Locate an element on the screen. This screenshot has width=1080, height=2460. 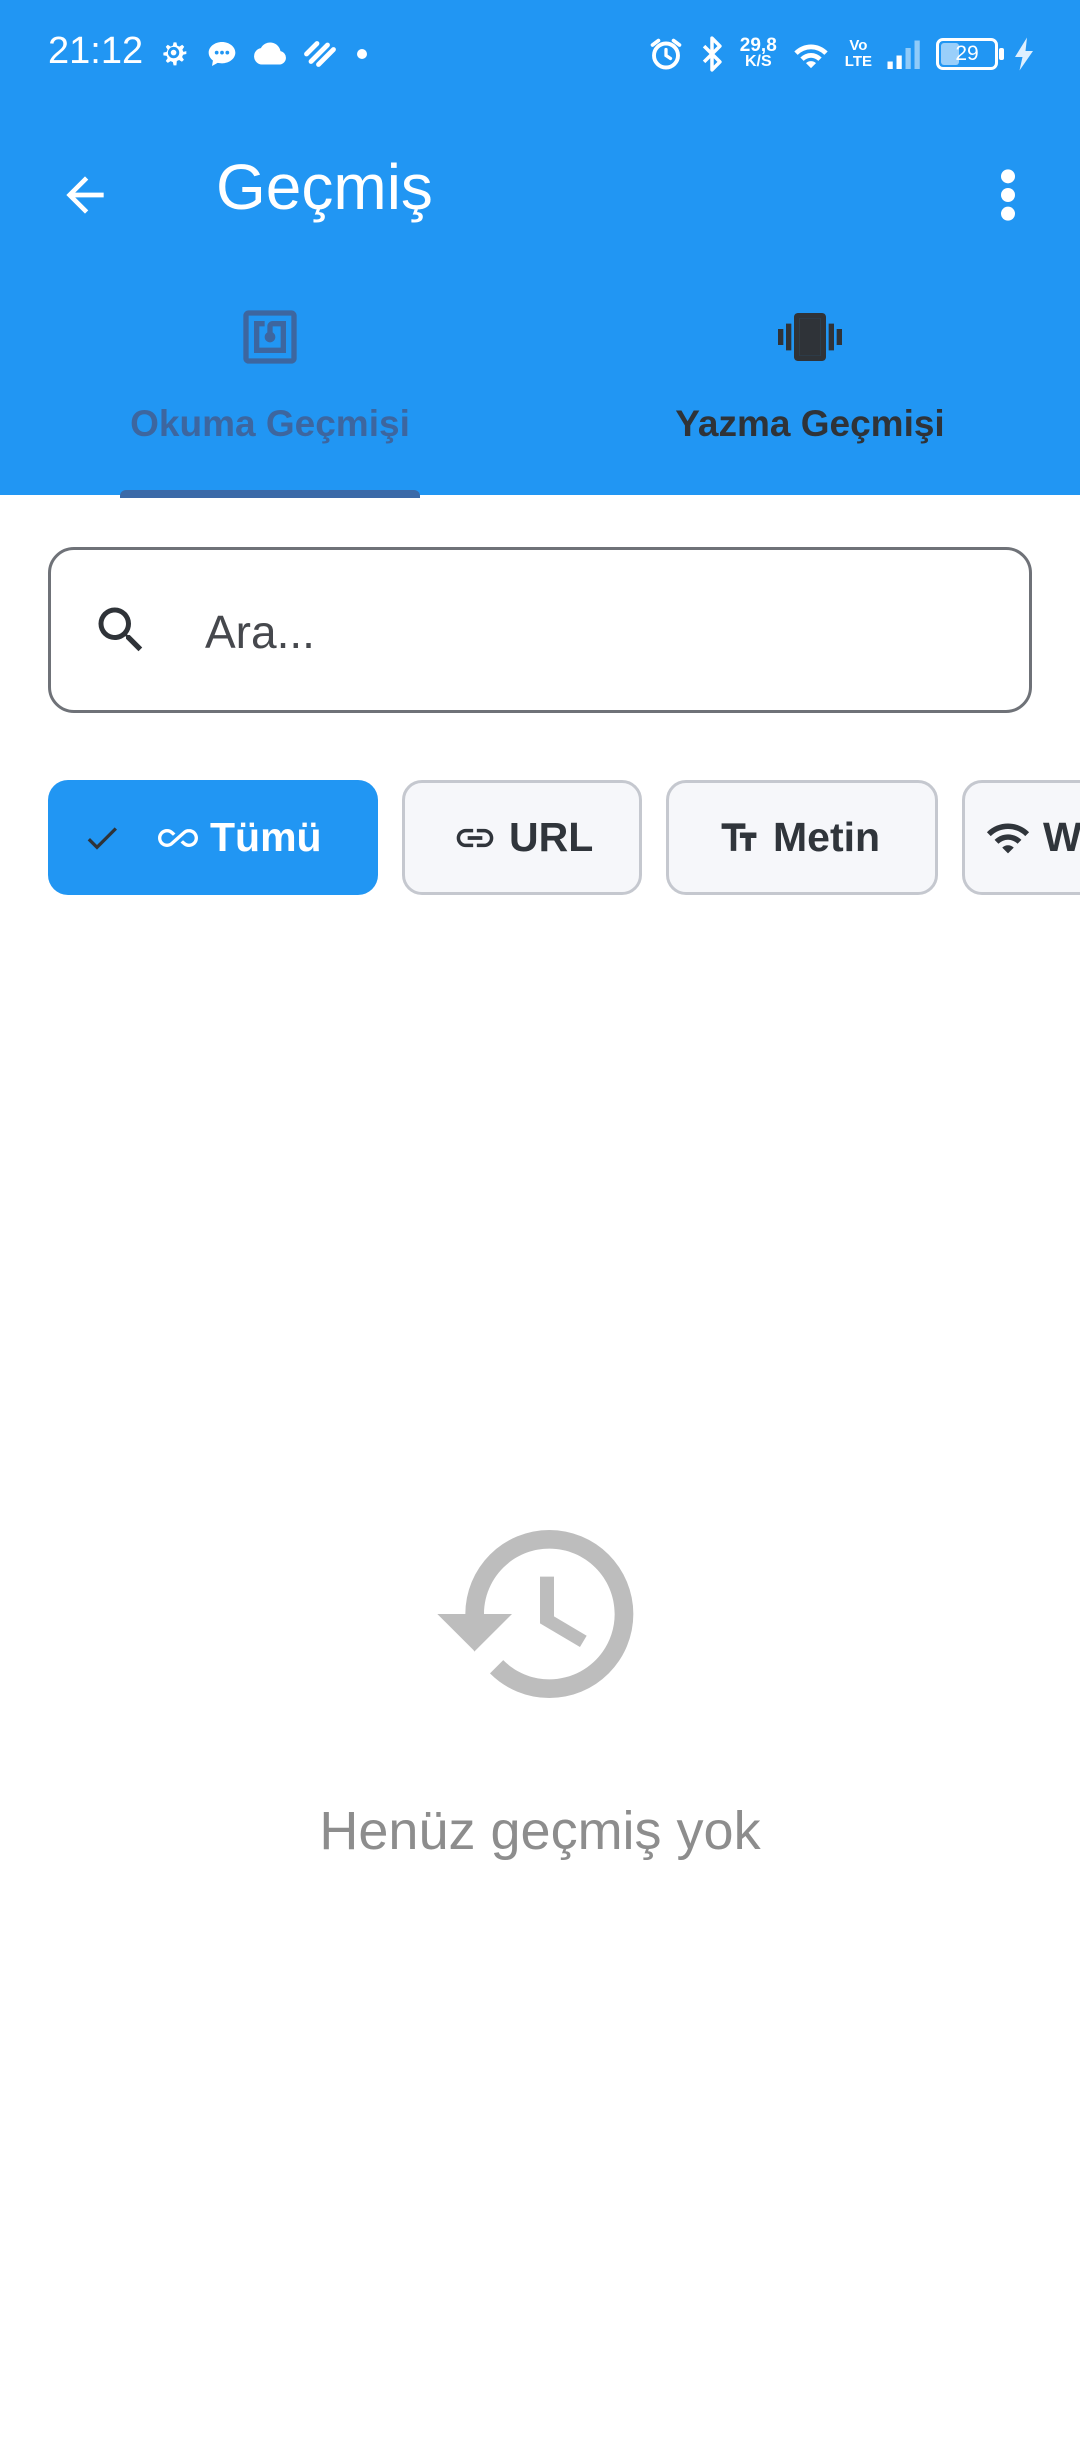
page-title: Geçmiş is located at coordinates (324, 187).